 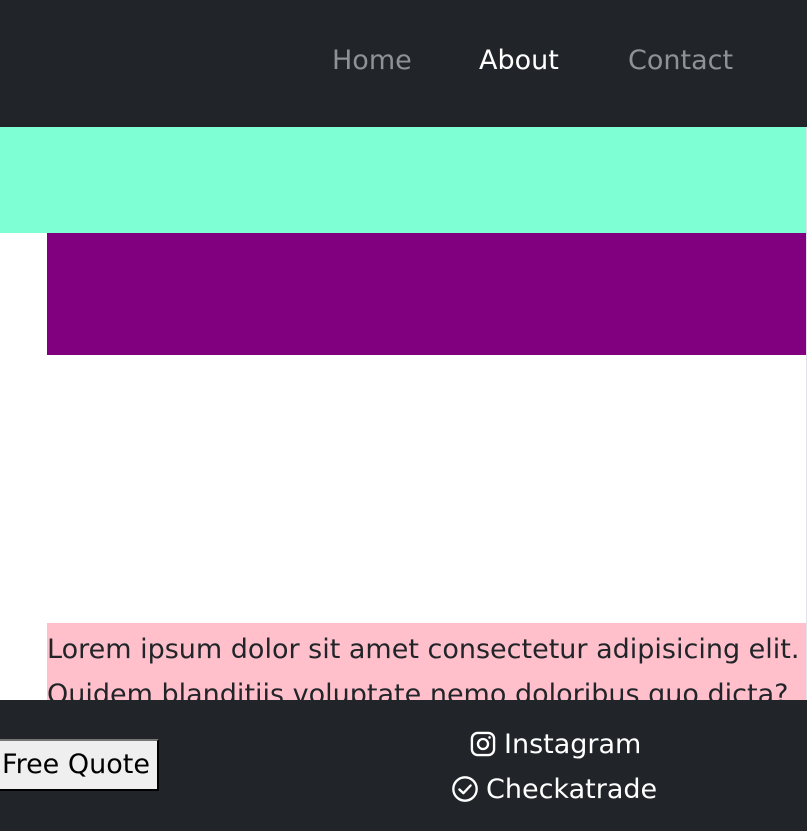 What do you see at coordinates (465, 789) in the screenshot?
I see `check-circle-icon` at bounding box center [465, 789].